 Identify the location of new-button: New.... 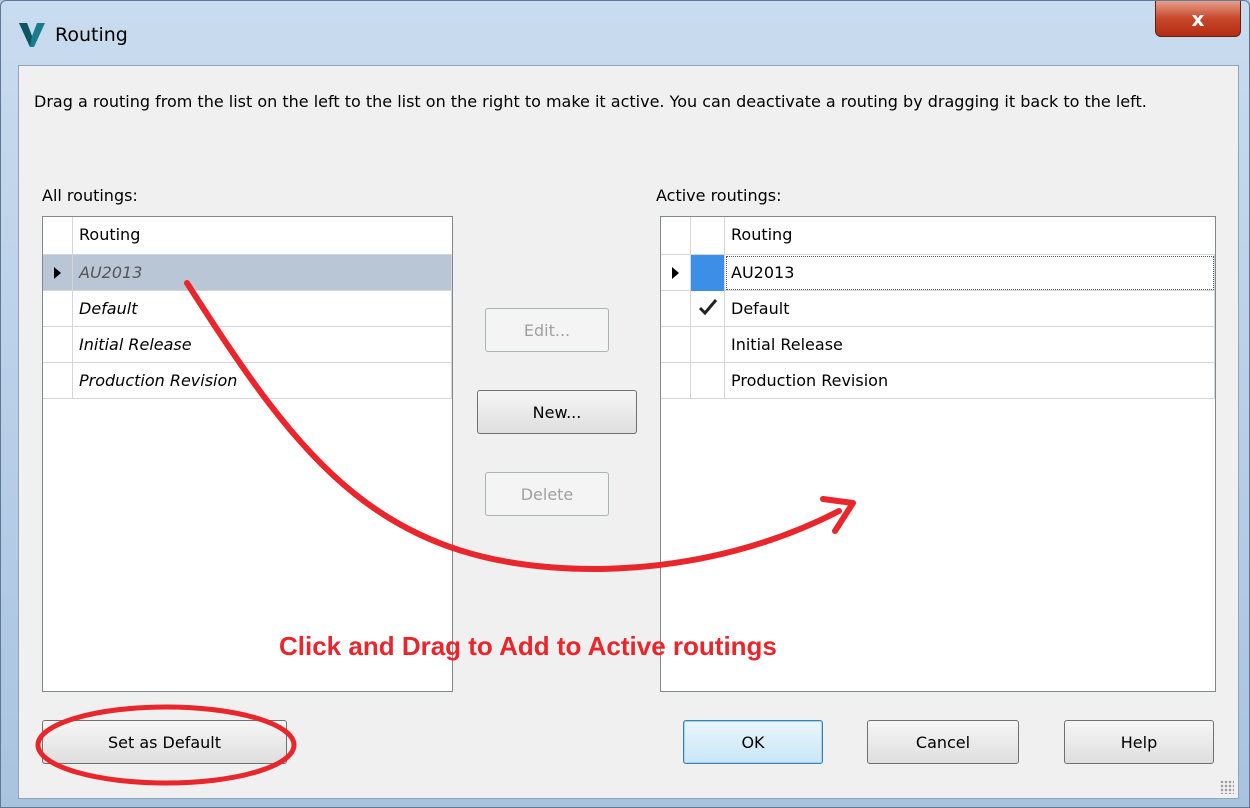
(557, 412).